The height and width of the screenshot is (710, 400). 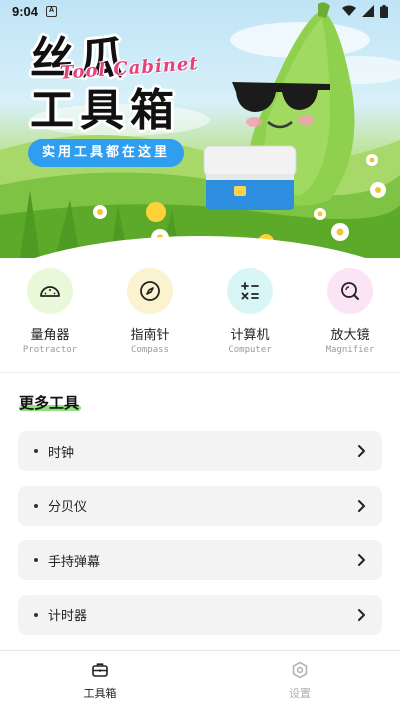 I want to click on tool-magnifier-name: 放大镜, so click(x=350, y=335).